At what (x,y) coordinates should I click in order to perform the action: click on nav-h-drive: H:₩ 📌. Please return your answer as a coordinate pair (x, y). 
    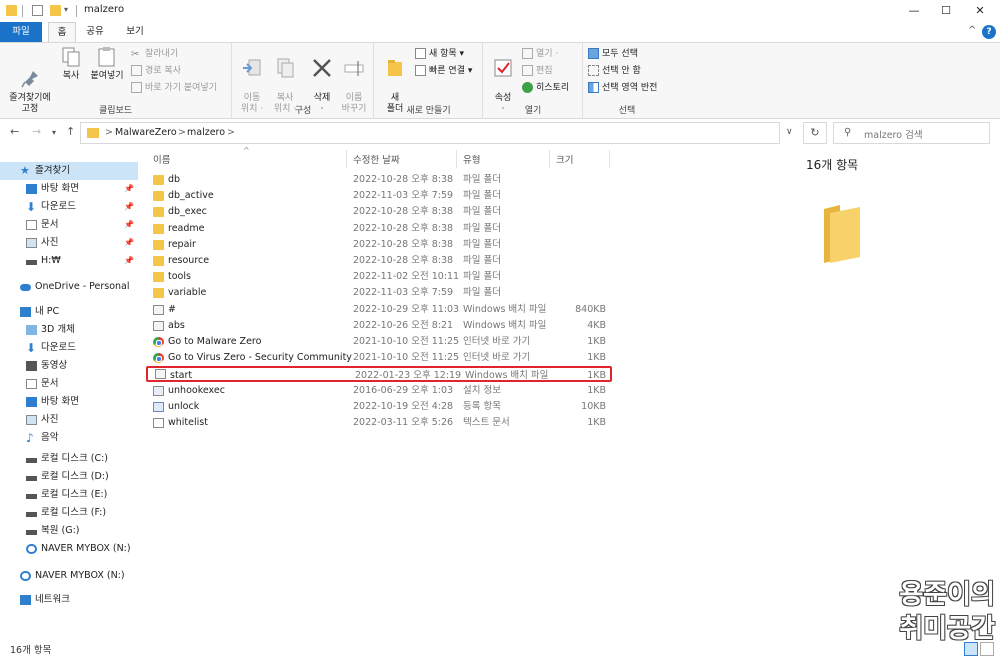
    Looking at the image, I should click on (69, 261).